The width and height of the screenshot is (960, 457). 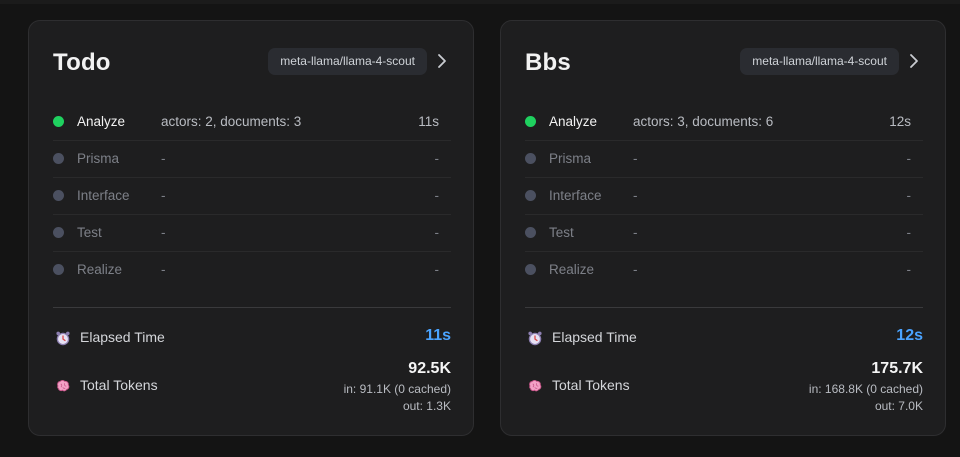 What do you see at coordinates (426, 406) in the screenshot?
I see `tokens-out-detail: out: 1.3K` at bounding box center [426, 406].